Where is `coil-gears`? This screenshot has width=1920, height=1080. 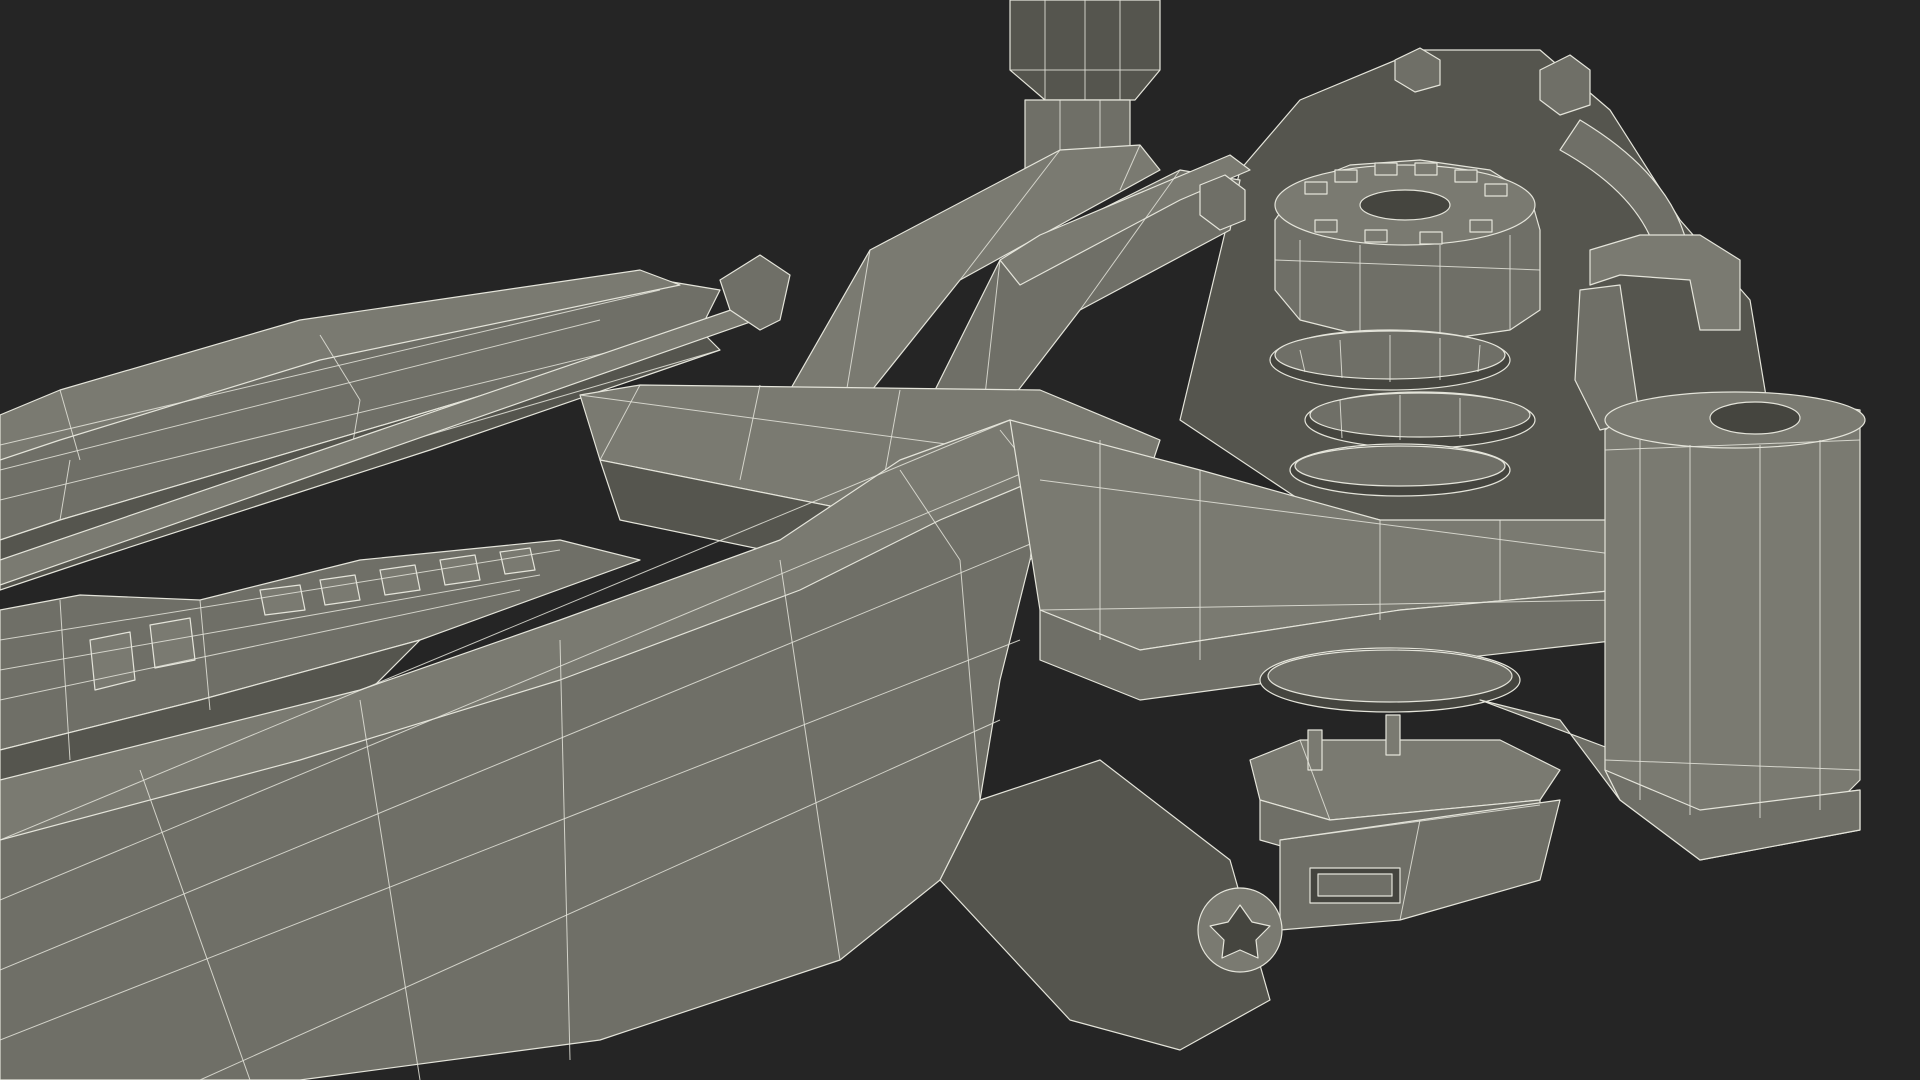 coil-gears is located at coordinates (1402, 413).